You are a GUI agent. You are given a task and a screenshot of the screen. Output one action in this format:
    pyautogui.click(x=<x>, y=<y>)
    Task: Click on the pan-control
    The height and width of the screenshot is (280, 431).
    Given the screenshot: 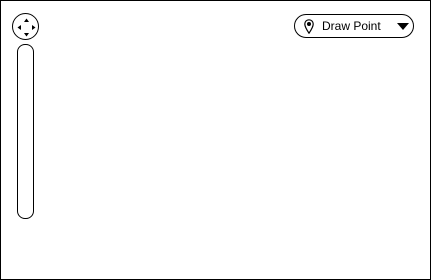 What is the action you would take?
    pyautogui.click(x=25, y=26)
    